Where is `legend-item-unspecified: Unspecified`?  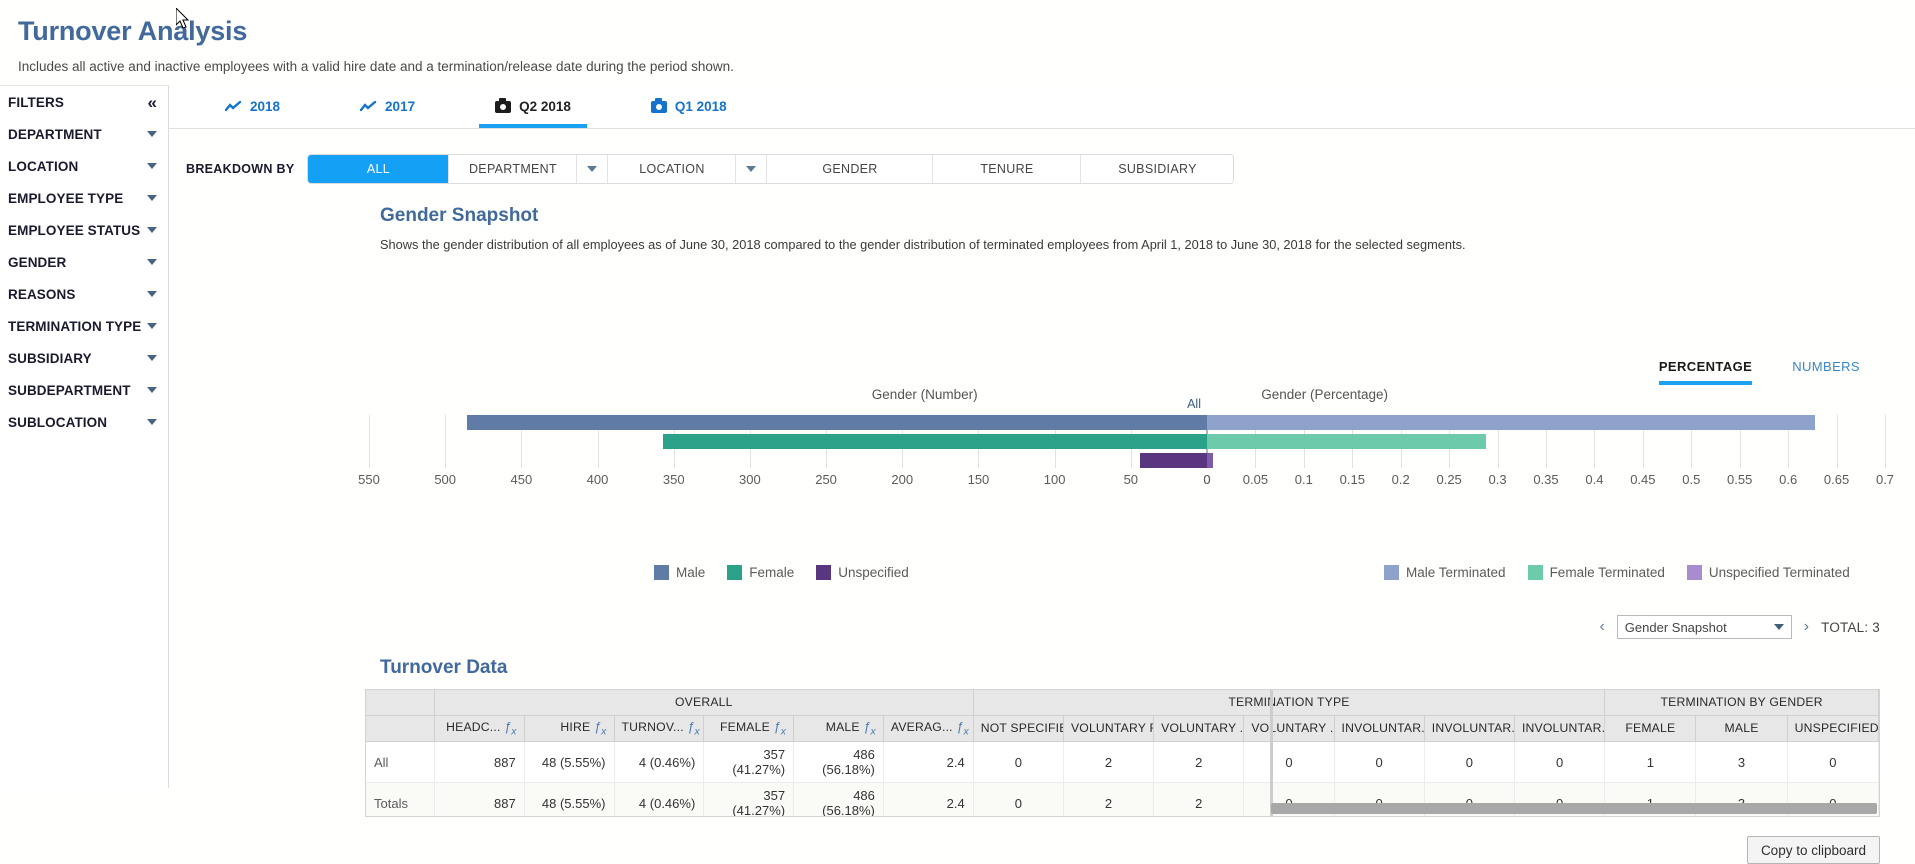
legend-item-unspecified: Unspecified is located at coordinates (862, 572).